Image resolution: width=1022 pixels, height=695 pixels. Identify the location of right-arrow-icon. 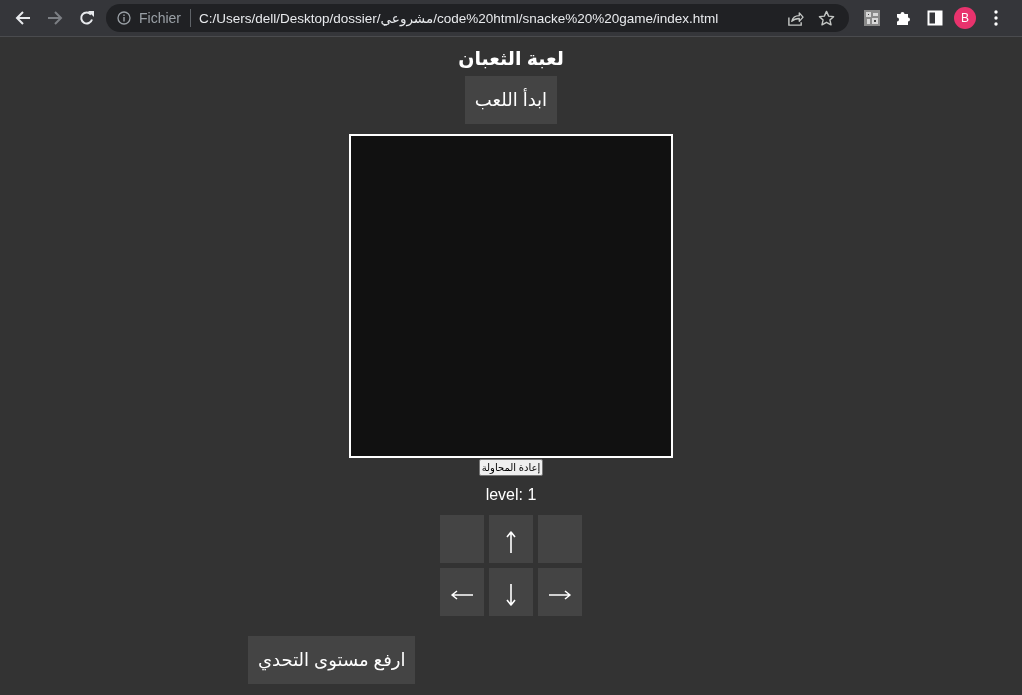
(560, 595).